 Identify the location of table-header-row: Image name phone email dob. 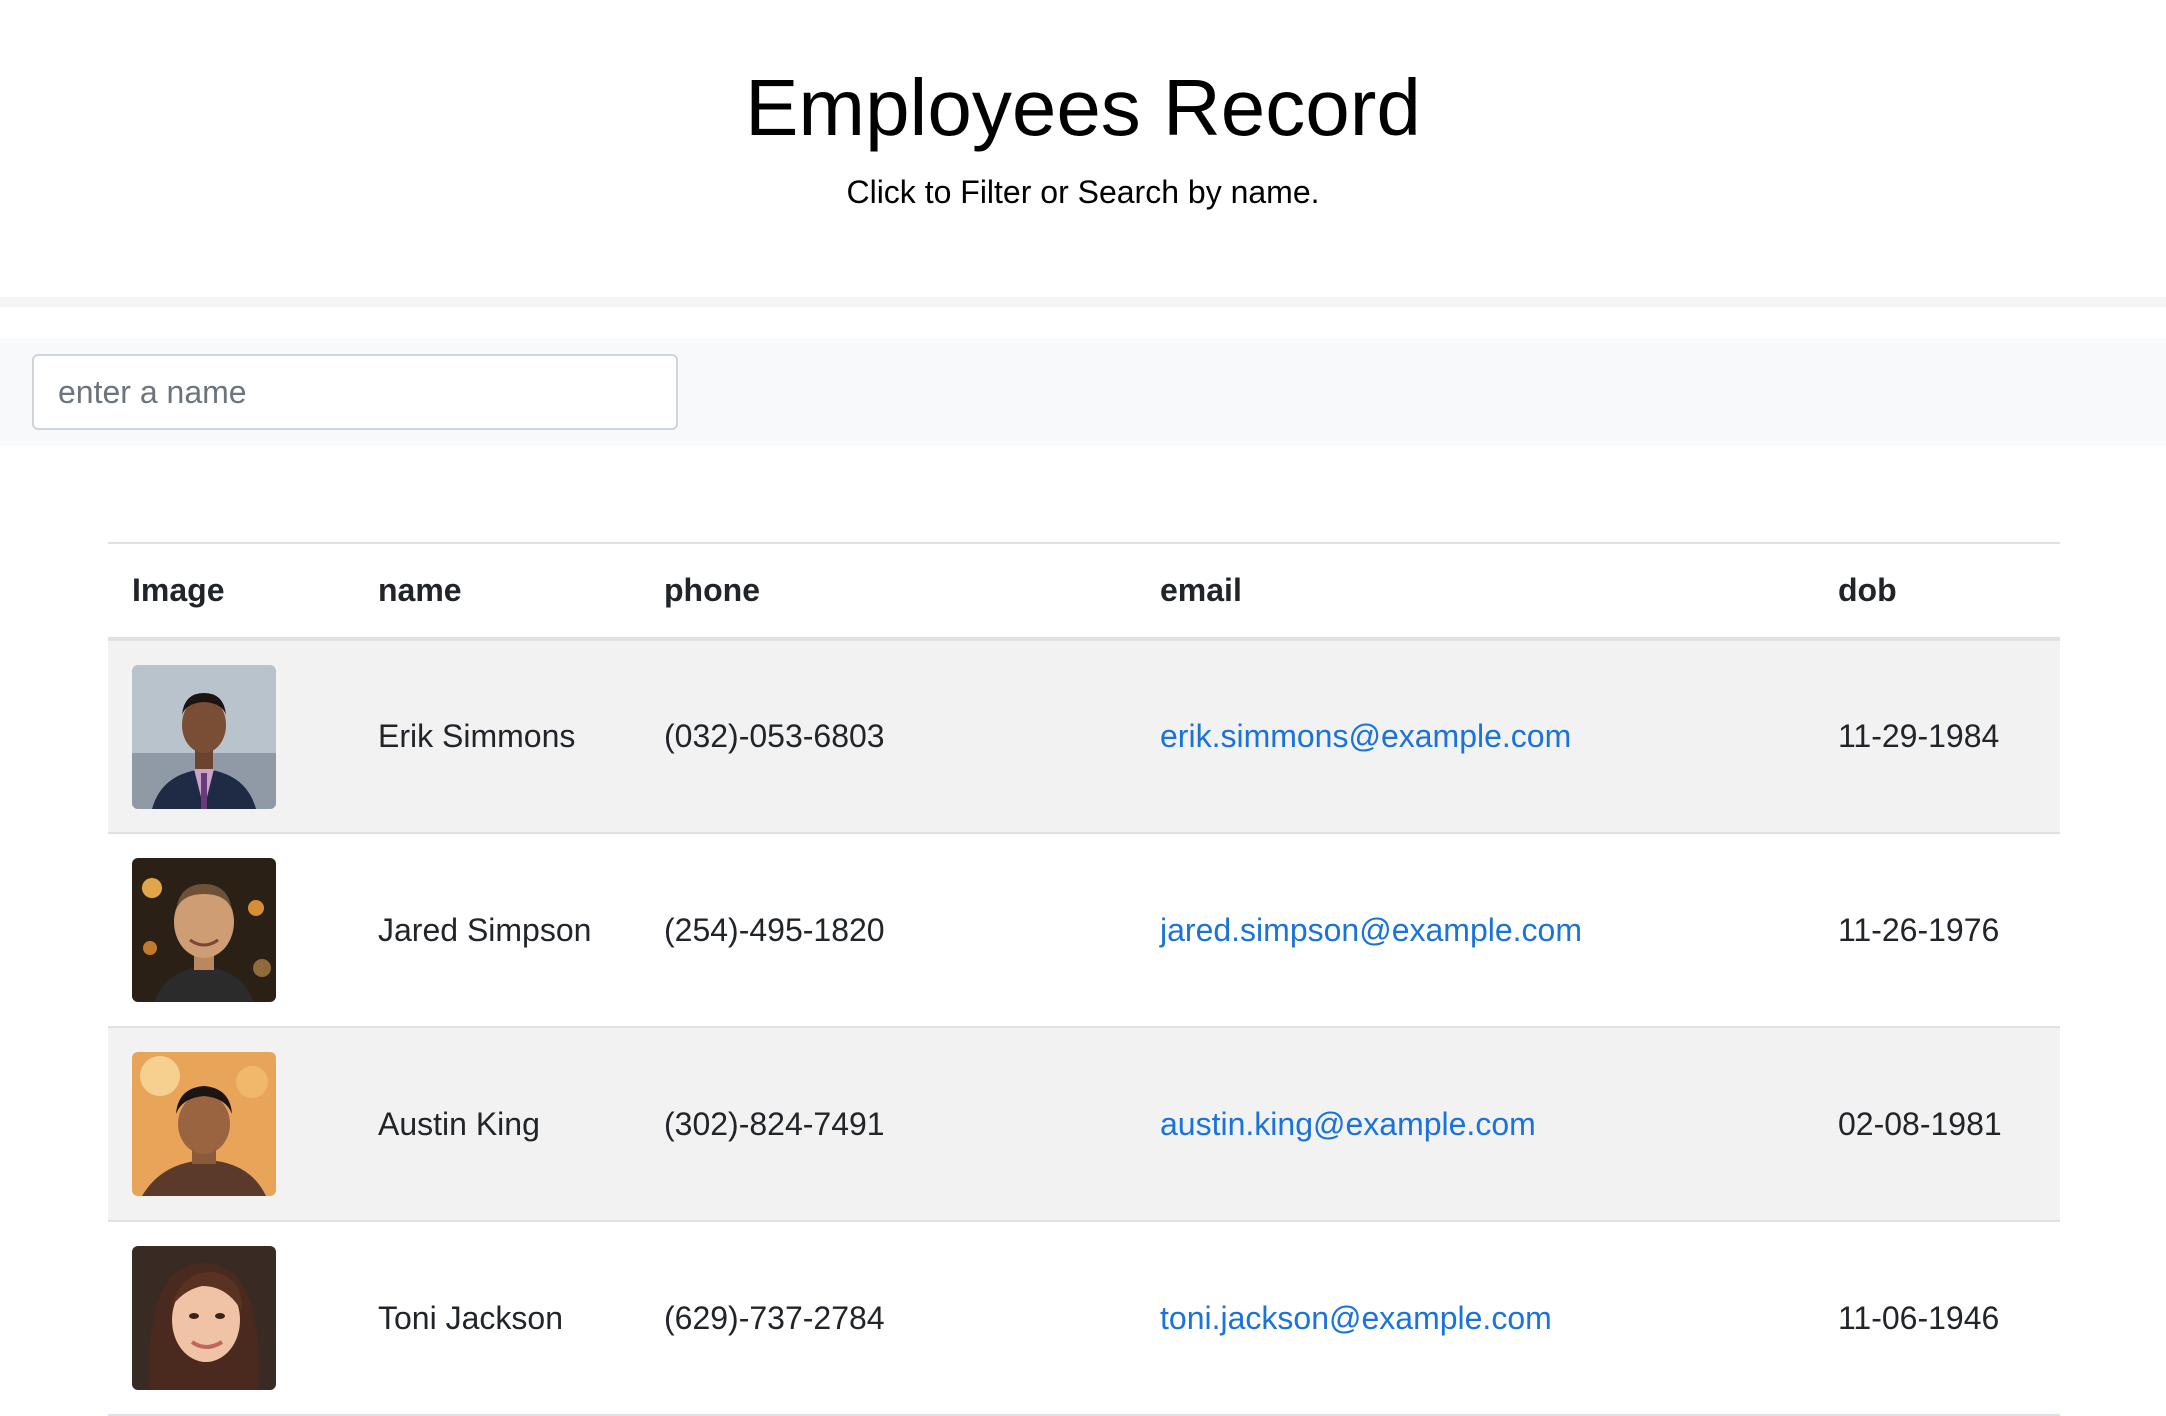
(1084, 591).